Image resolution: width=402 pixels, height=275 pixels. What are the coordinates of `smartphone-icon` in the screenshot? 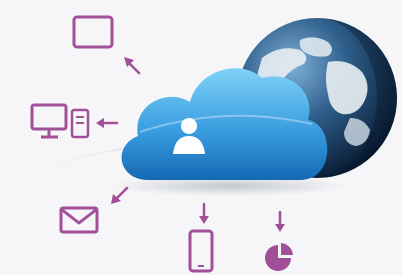 It's located at (201, 251).